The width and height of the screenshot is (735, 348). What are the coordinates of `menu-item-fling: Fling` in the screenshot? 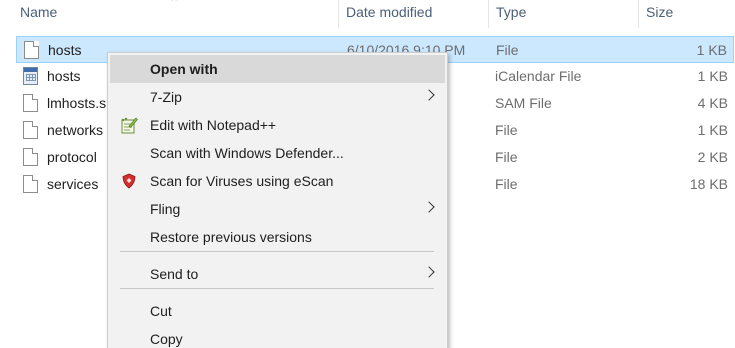 It's located at (277, 209).